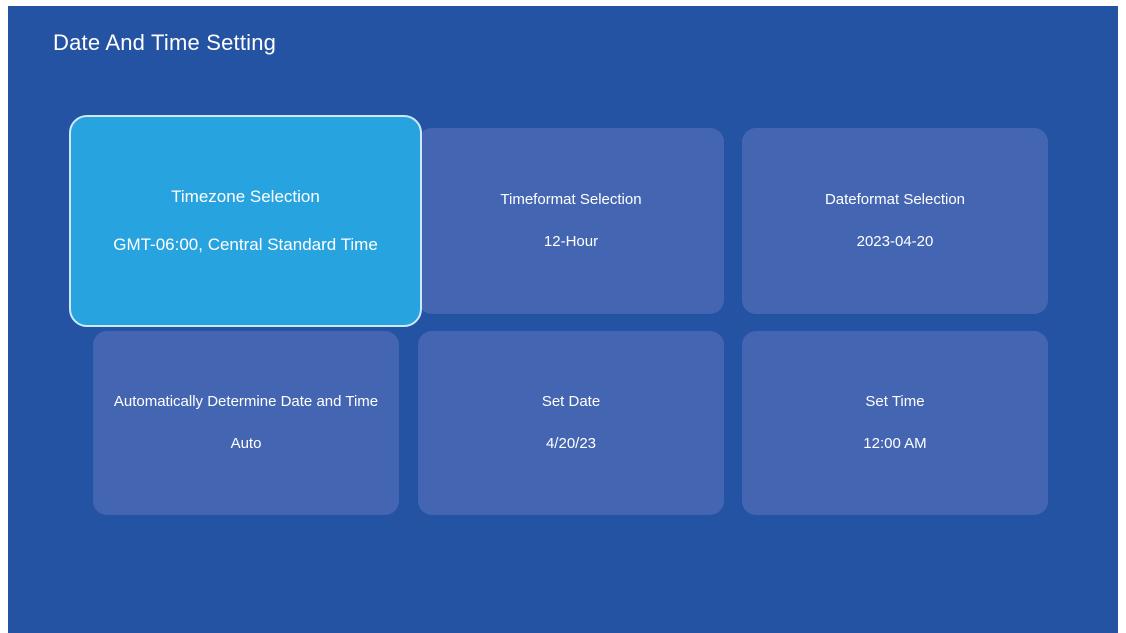  Describe the element at coordinates (895, 423) in the screenshot. I see `set-time-card: Set Time 12:00 AM` at that location.